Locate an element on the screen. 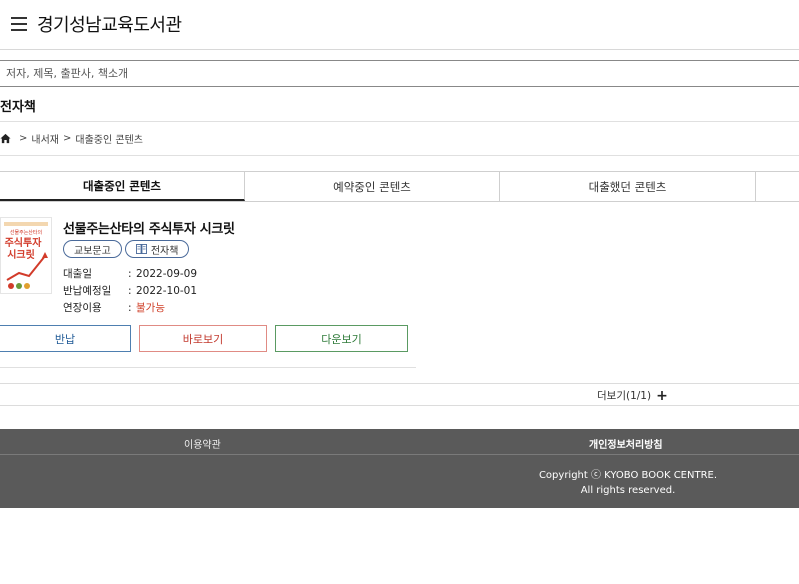 Image resolution: width=799 pixels, height=584 pixels. tab-borrowed: 대출중인 콘텐츠 is located at coordinates (122, 186).